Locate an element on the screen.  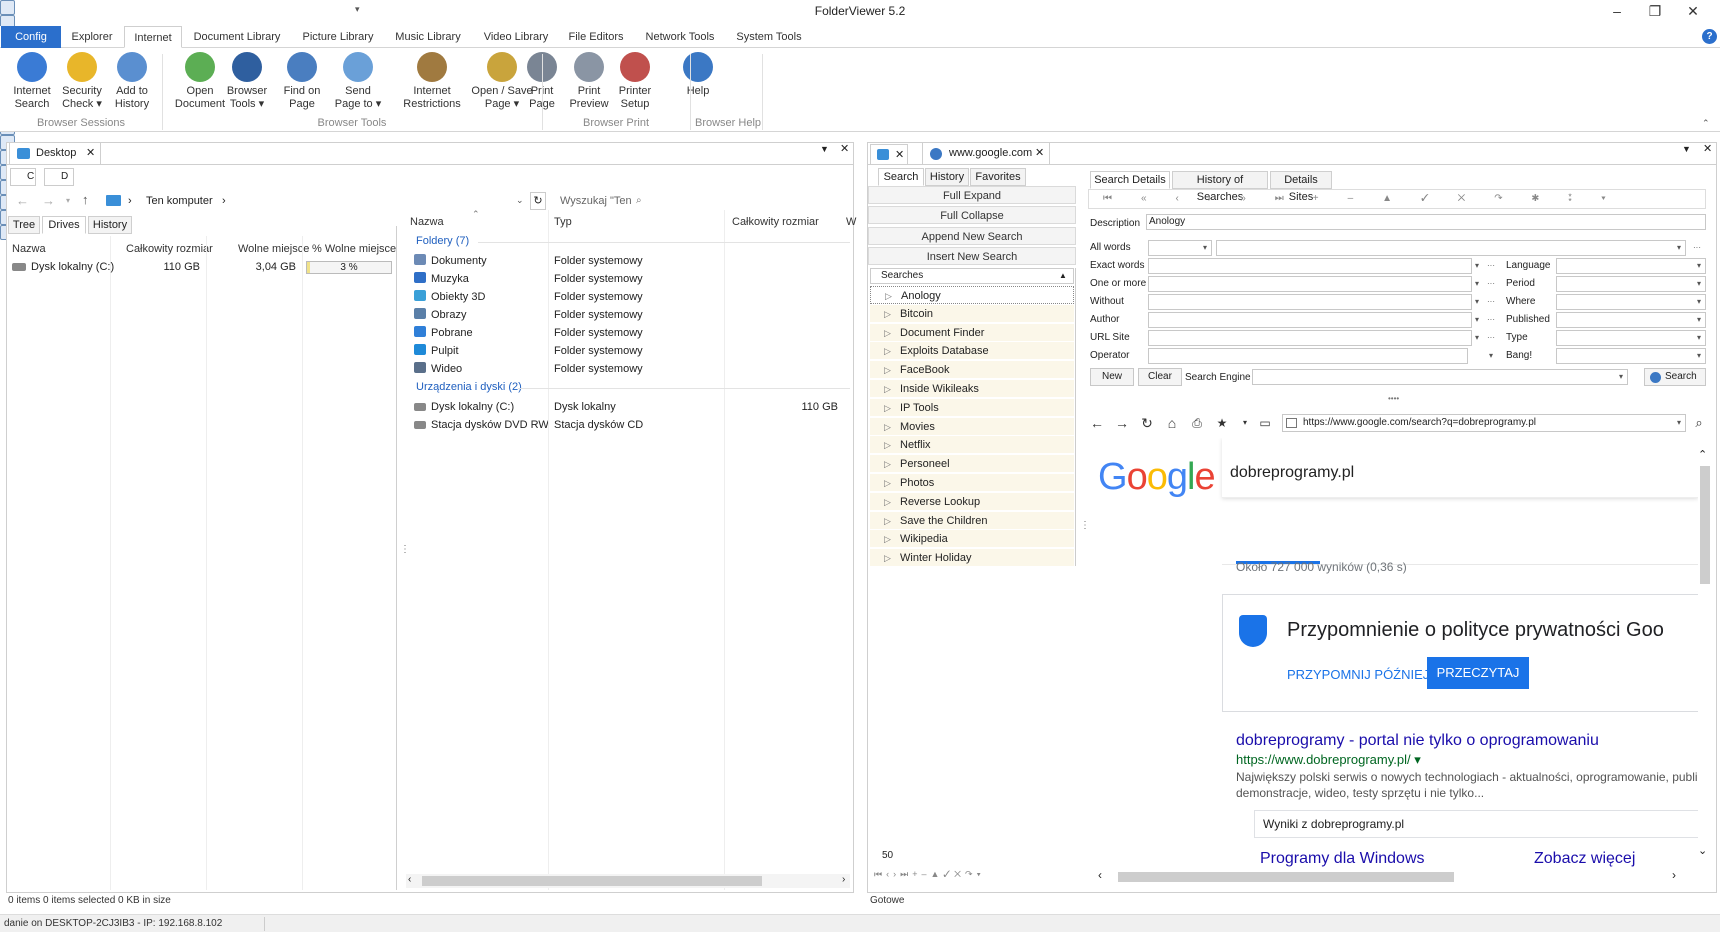
search-item: ▷ Bitcoin is located at coordinates (972, 313).